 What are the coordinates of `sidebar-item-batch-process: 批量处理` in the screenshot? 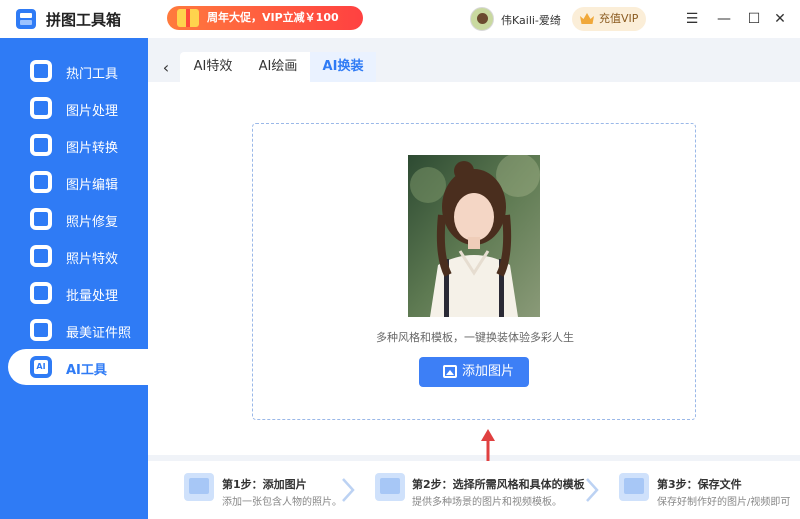 It's located at (74, 293).